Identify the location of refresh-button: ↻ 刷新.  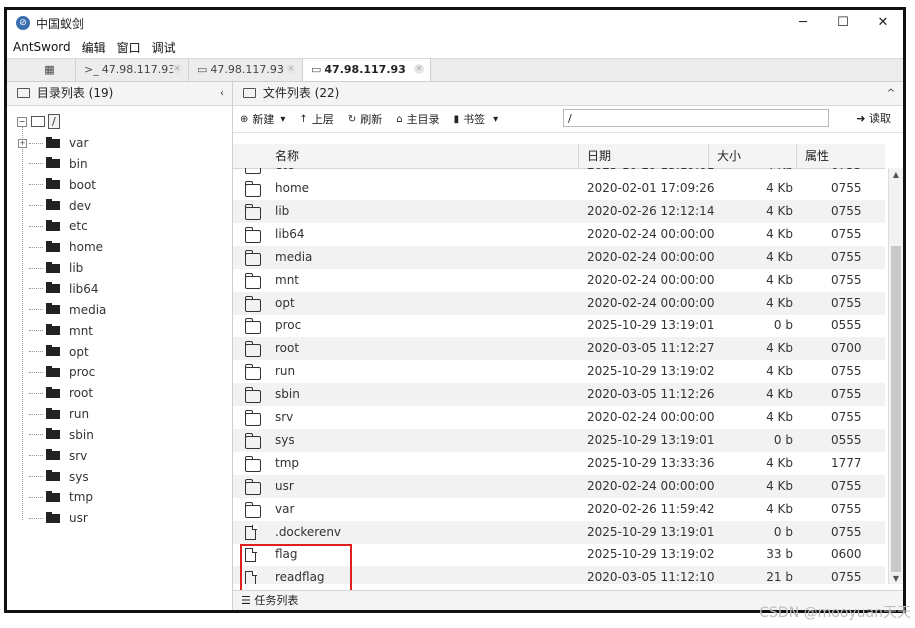
(365, 119).